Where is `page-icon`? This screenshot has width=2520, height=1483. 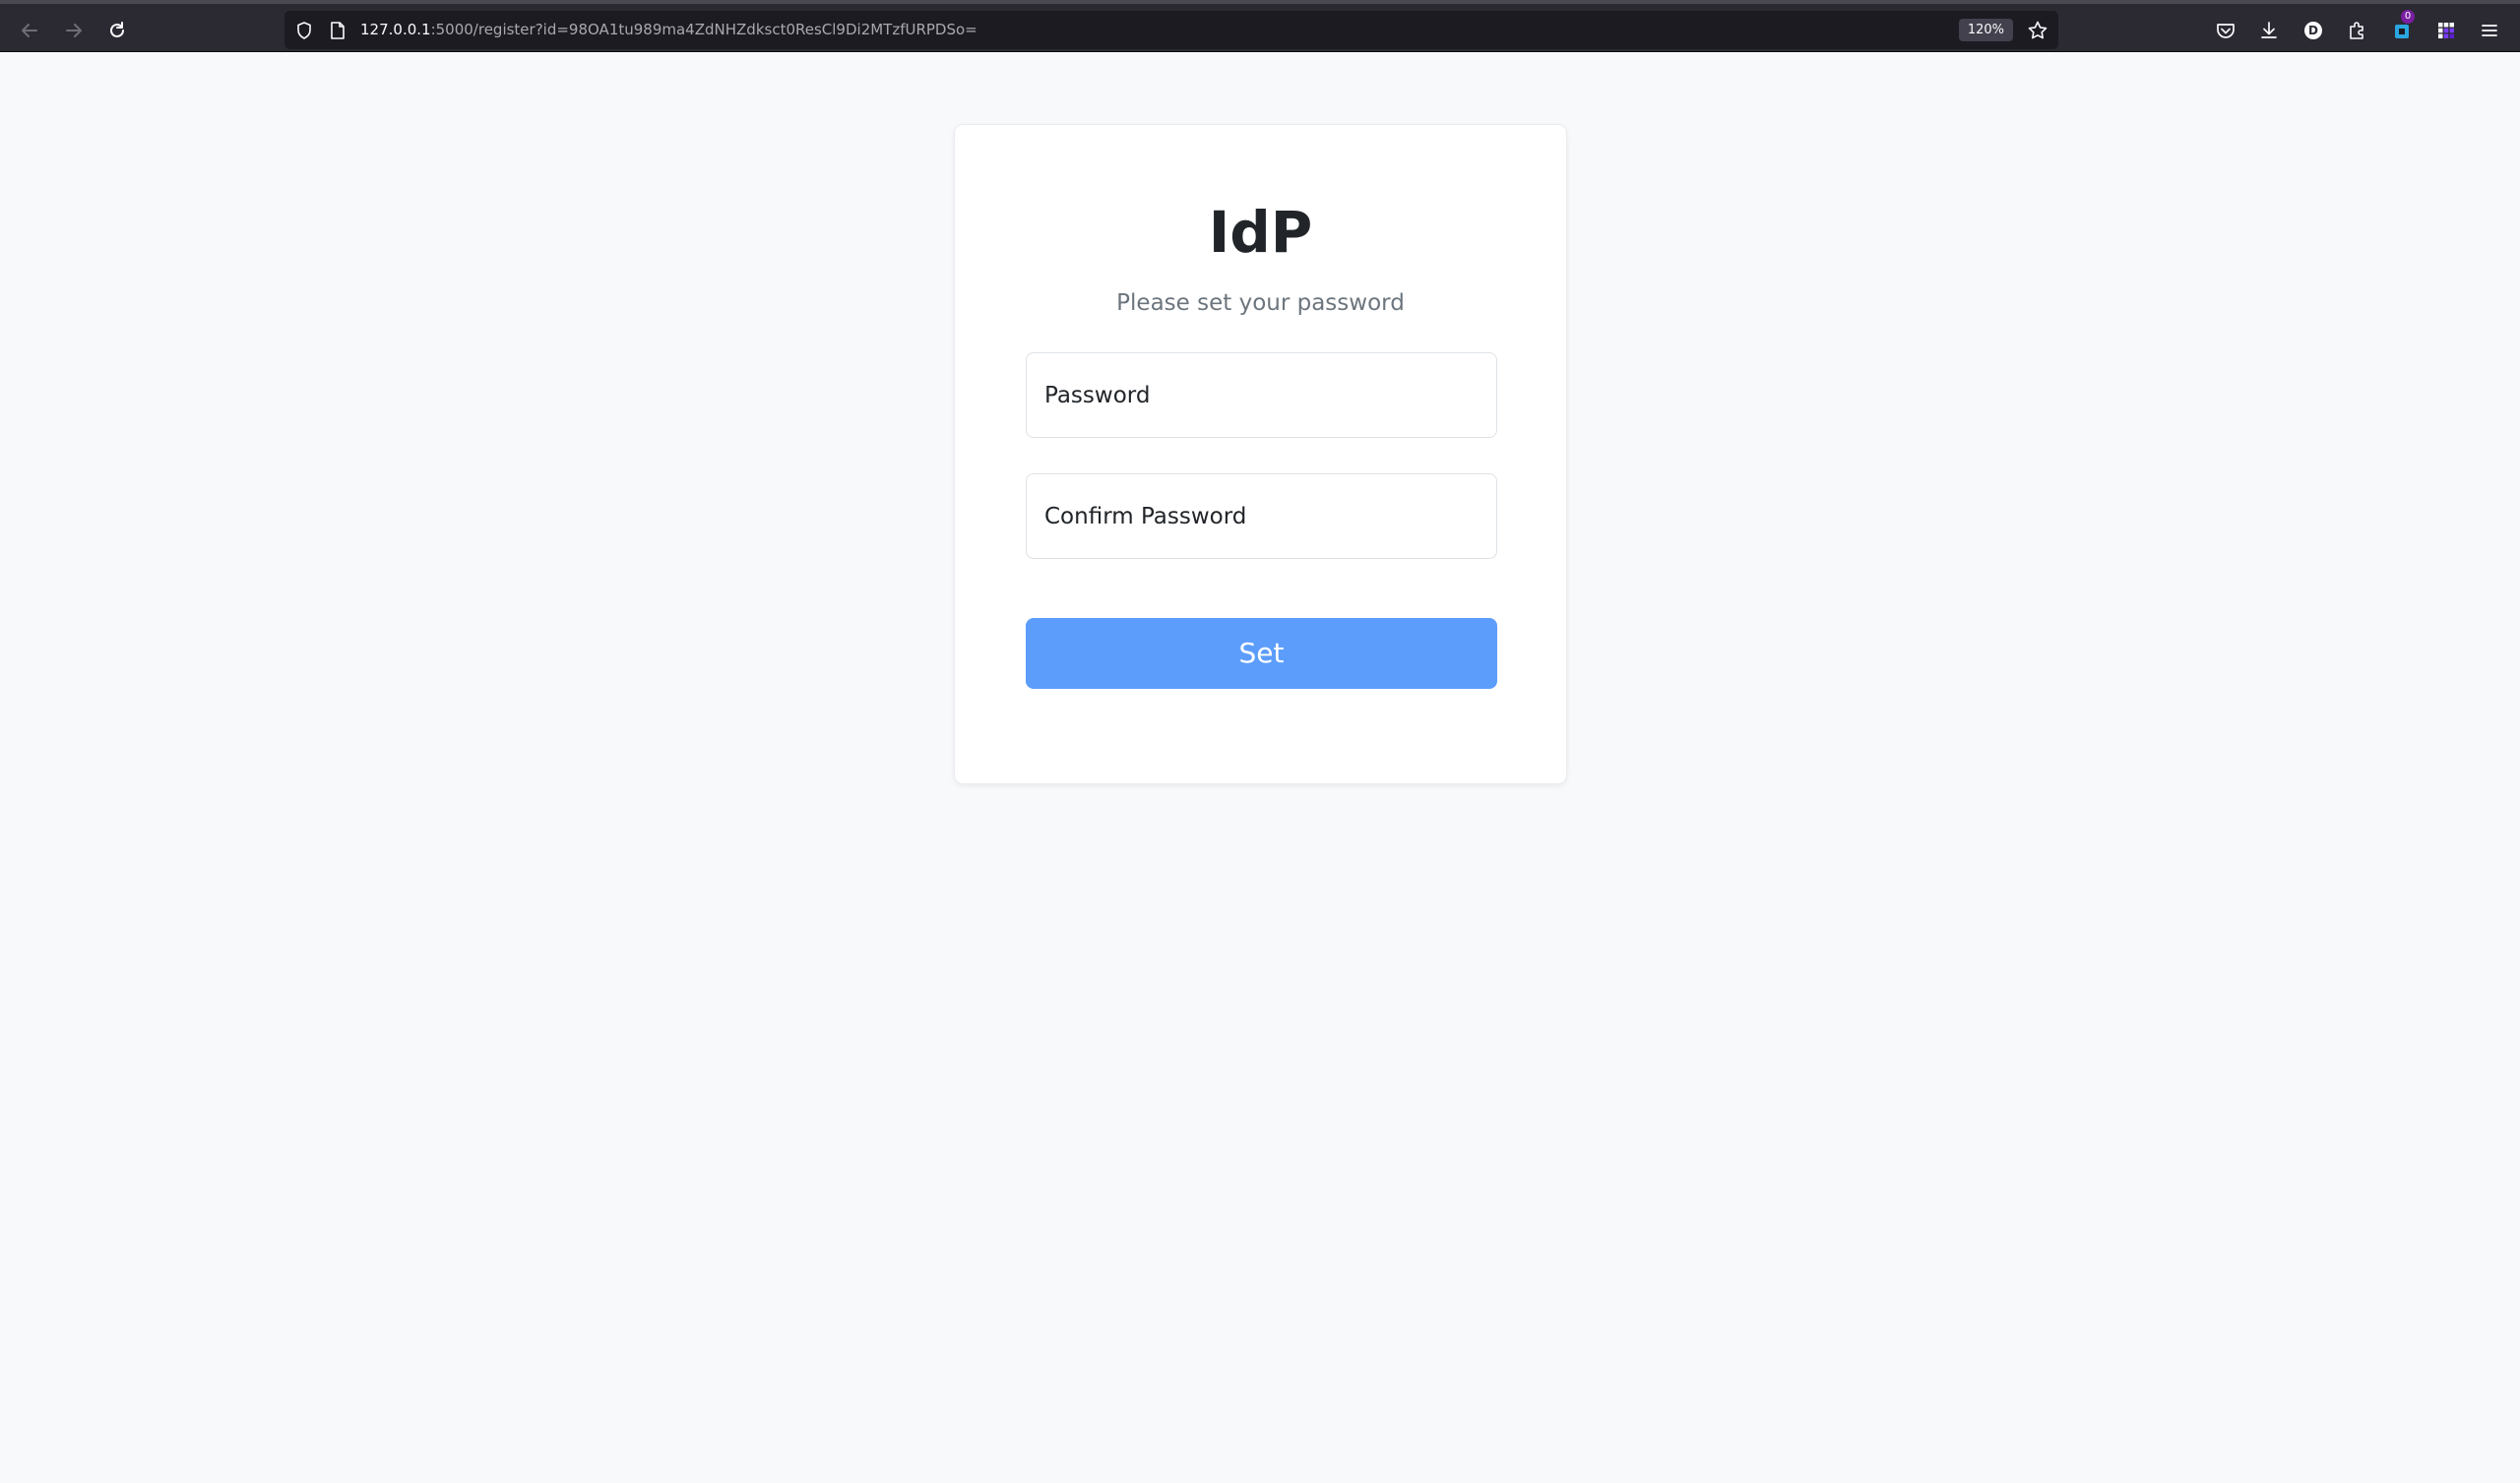
page-icon is located at coordinates (337, 30).